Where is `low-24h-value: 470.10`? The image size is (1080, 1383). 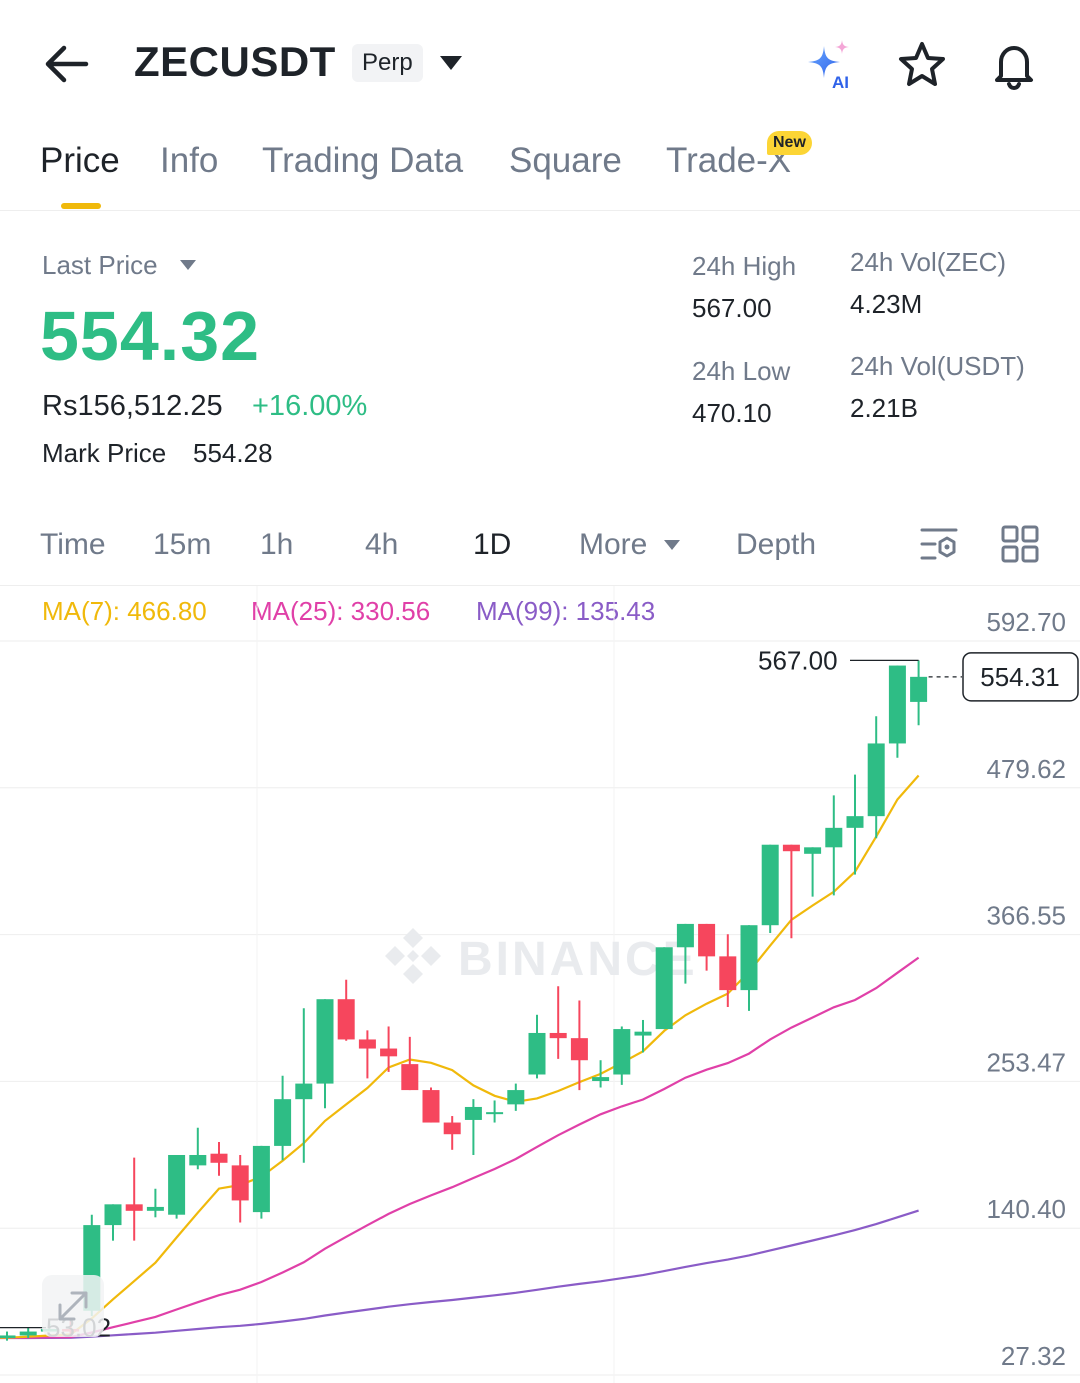 low-24h-value: 470.10 is located at coordinates (732, 413).